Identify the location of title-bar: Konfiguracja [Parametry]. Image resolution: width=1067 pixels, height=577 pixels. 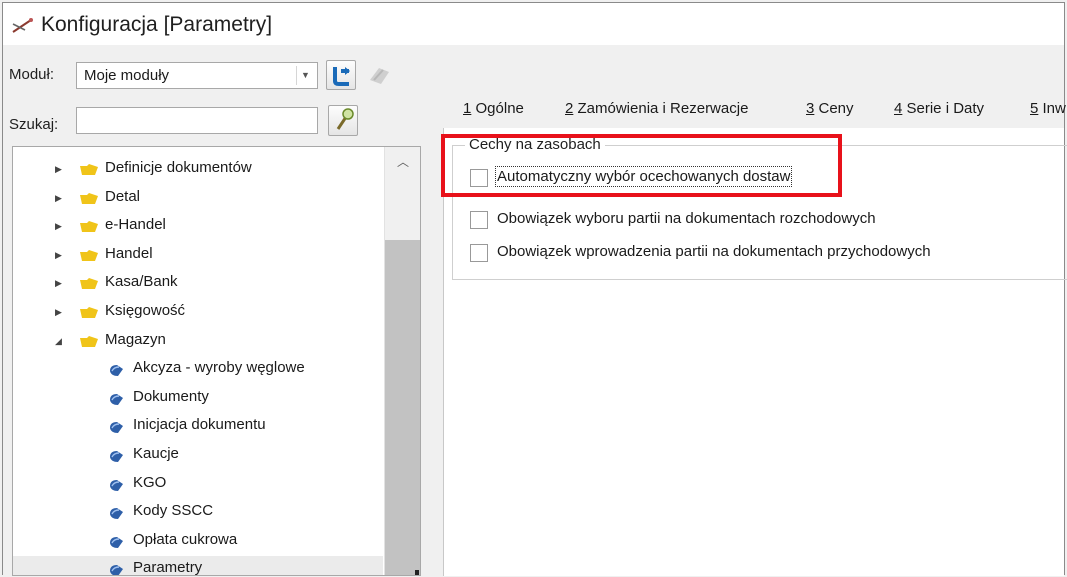
(533, 24).